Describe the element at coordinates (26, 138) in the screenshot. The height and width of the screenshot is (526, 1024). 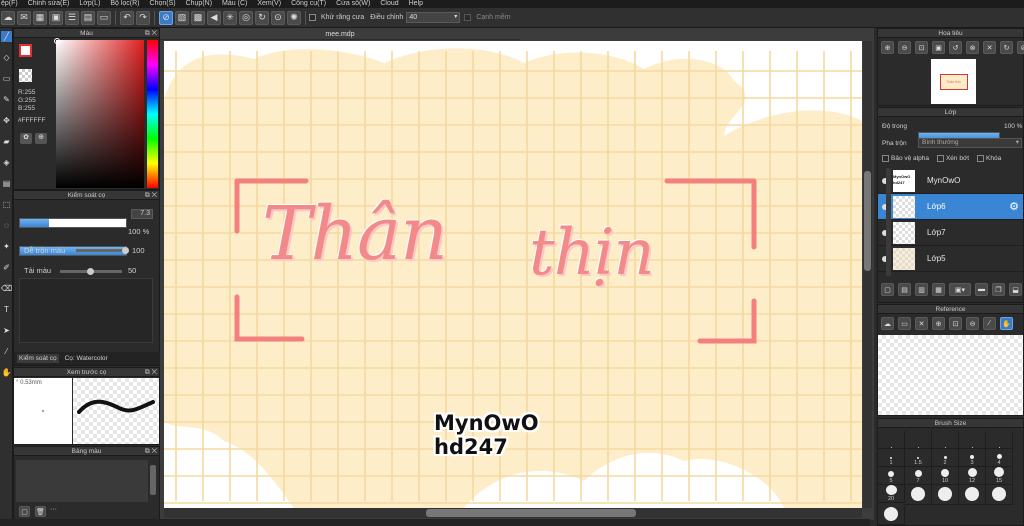
I see `palette-wheel-icon: ✿` at that location.